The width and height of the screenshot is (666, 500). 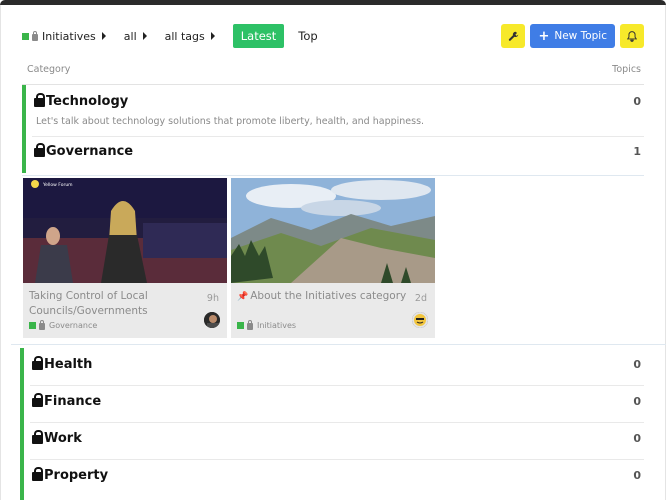 I want to click on subcategory-dropdown-label: all, so click(x=130, y=36).